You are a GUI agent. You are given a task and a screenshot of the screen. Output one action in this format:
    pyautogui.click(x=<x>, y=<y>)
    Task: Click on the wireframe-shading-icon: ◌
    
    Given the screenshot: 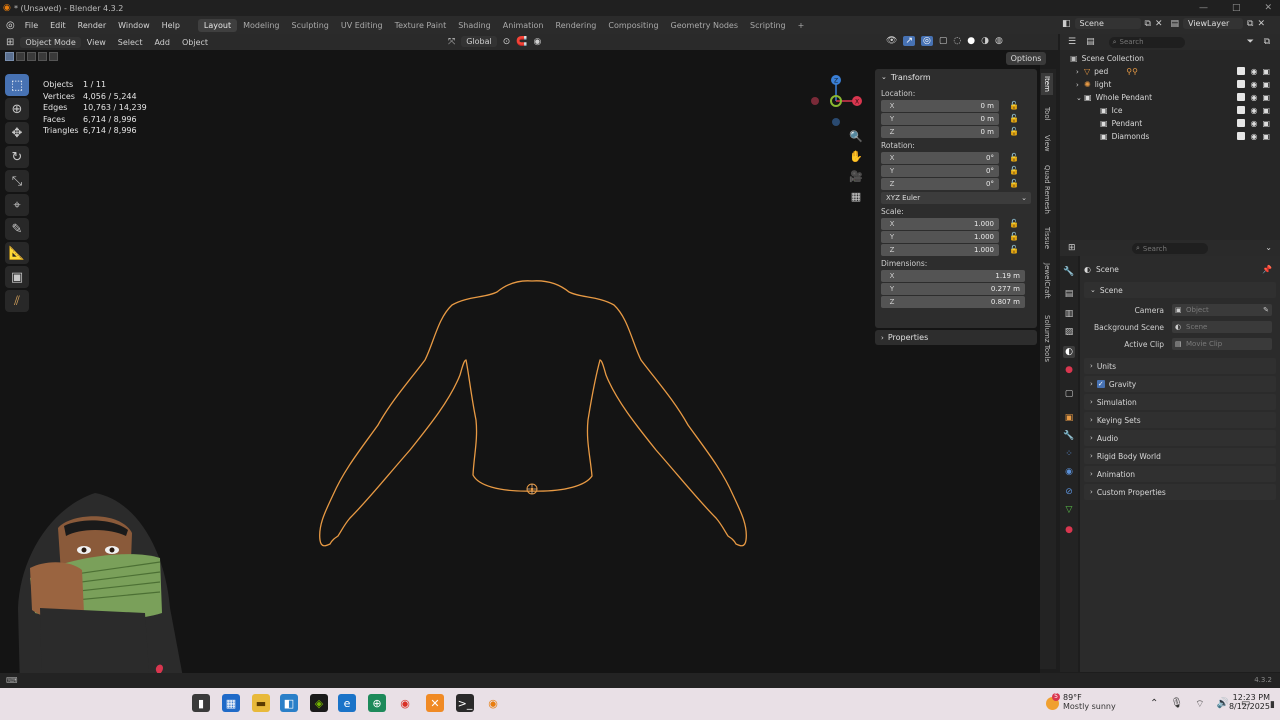 What is the action you would take?
    pyautogui.click(x=957, y=41)
    